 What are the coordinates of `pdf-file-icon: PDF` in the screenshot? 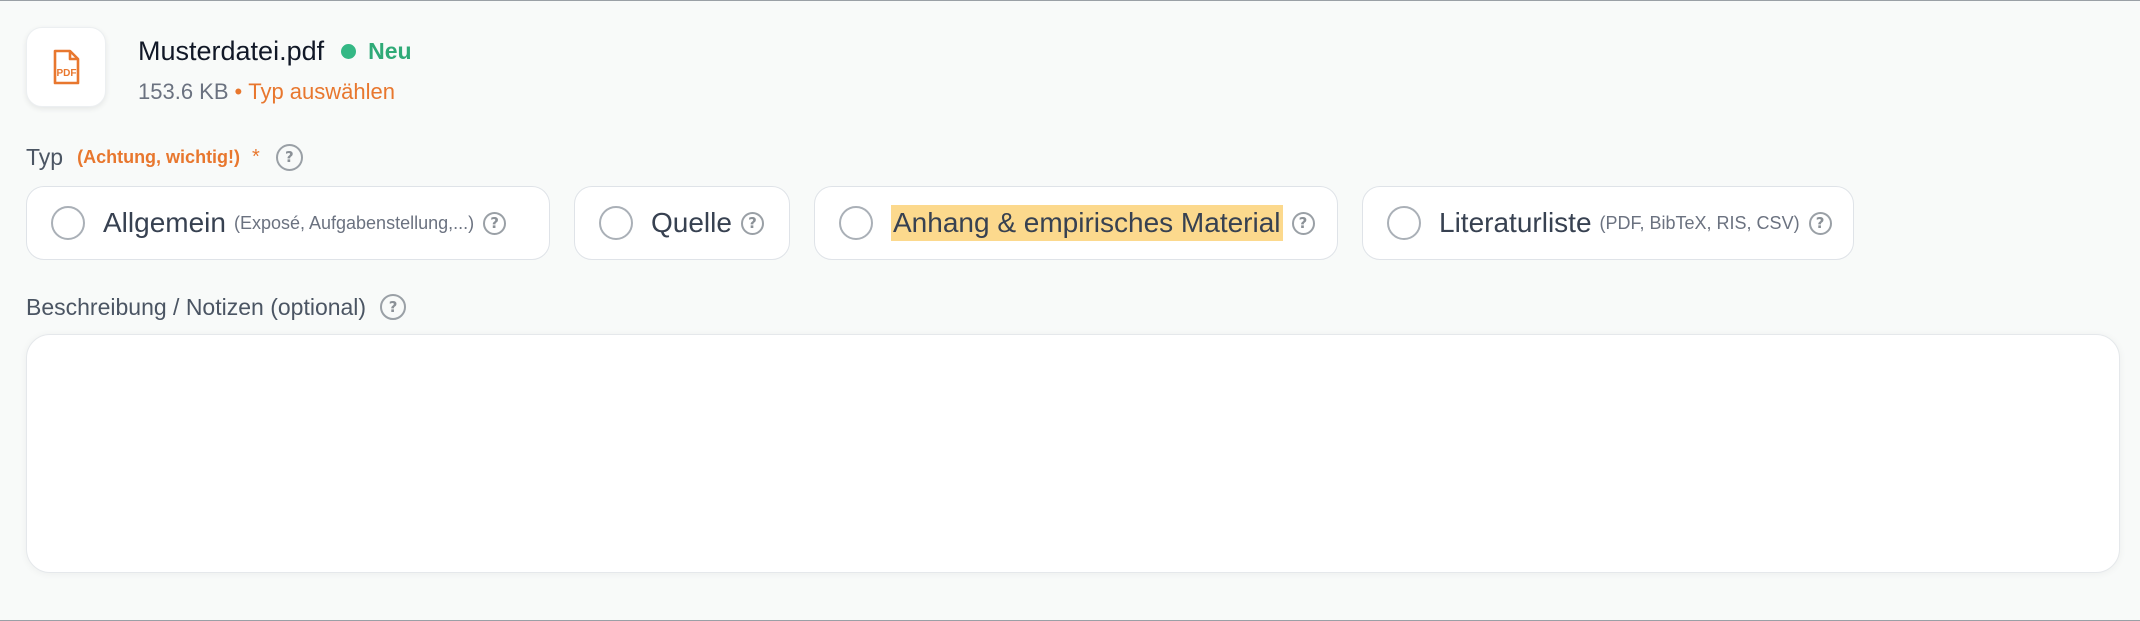 It's located at (66, 67).